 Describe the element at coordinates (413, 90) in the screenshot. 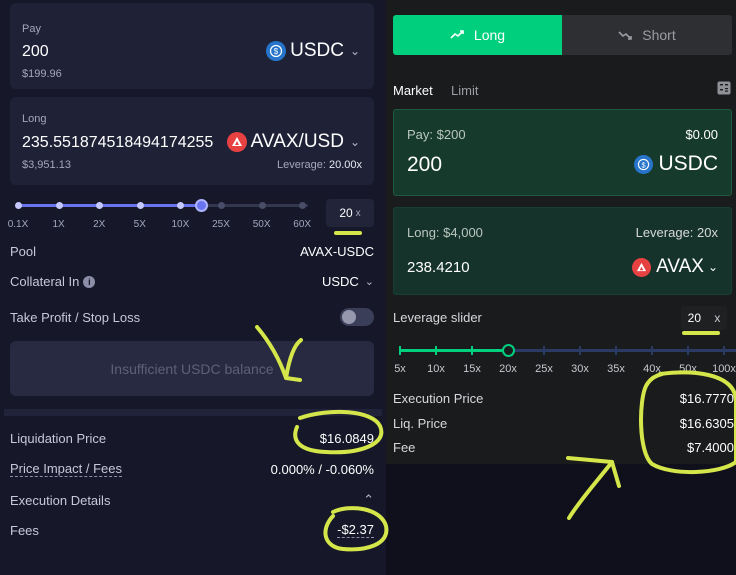

I see `order-type-market: Market` at that location.